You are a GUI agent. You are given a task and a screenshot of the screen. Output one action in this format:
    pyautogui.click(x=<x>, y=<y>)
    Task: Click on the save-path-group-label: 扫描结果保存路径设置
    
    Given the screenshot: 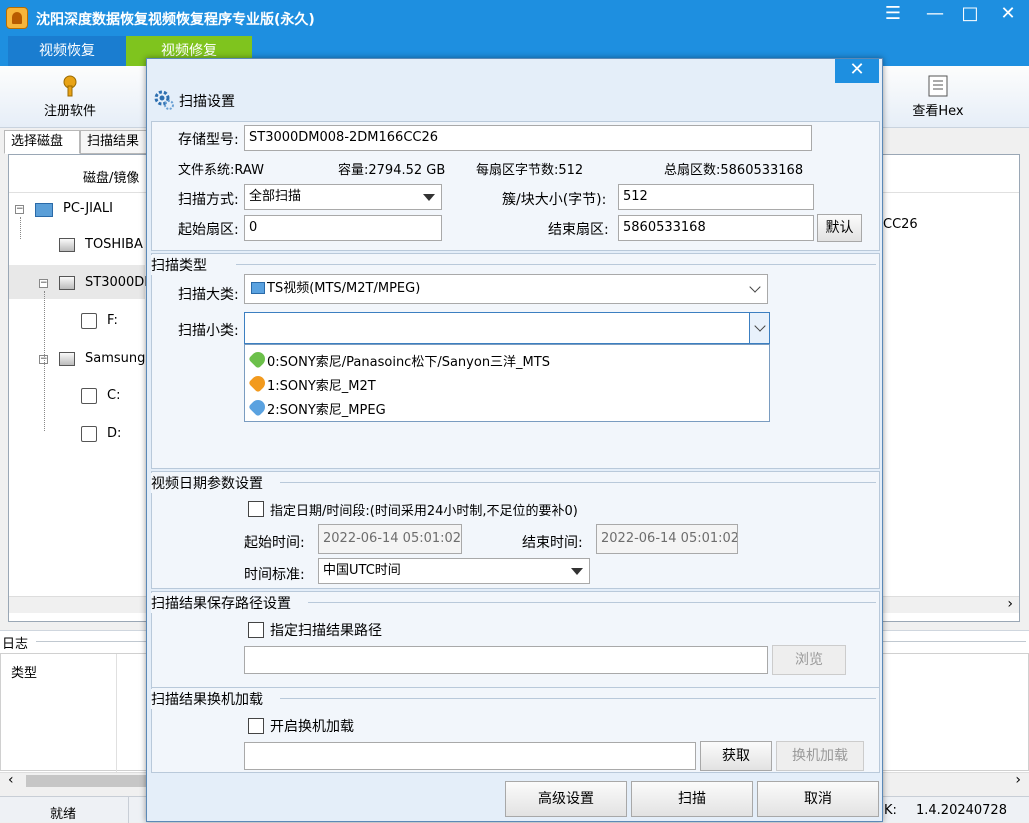 What is the action you would take?
    pyautogui.click(x=224, y=603)
    